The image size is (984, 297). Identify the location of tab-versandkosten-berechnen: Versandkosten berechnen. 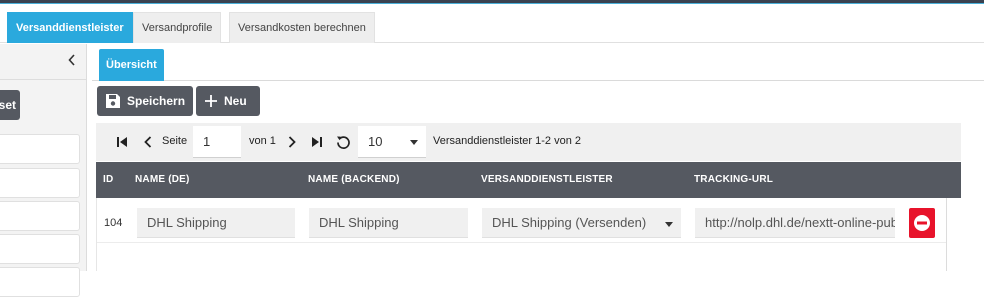
(302, 27).